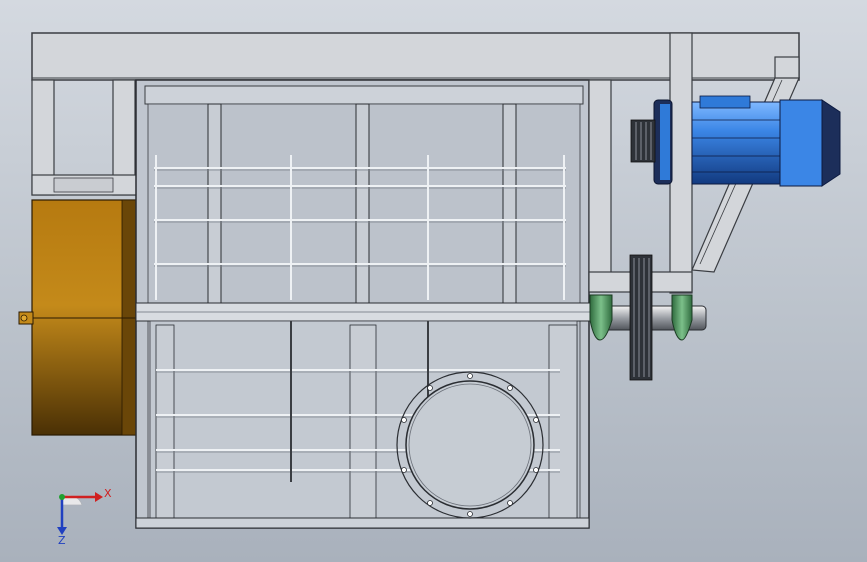 Image resolution: width=867 pixels, height=562 pixels. I want to click on axis-x-label: X, so click(108, 493).